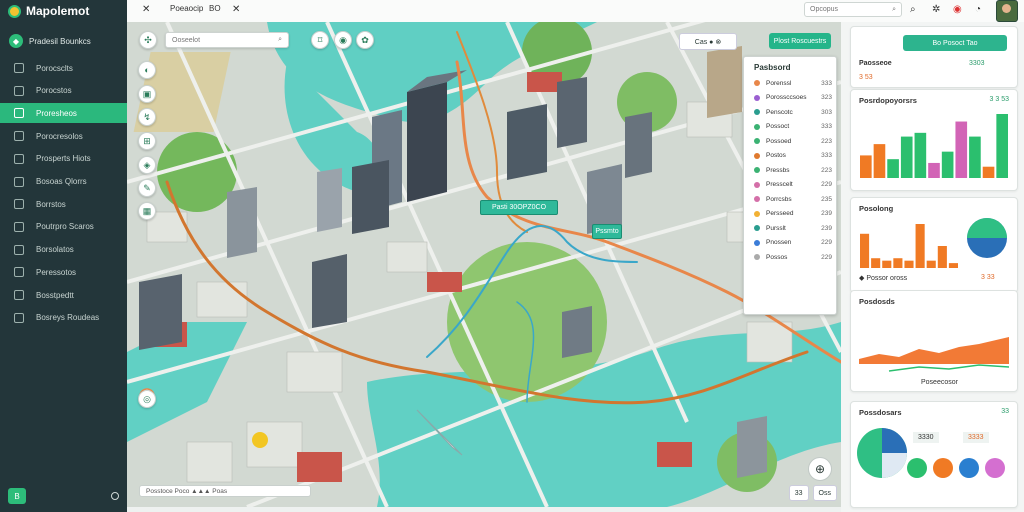 The width and height of the screenshot is (1024, 512). I want to click on workspace-selector: ◆ Pradesil Bounkcs, so click(50, 41).